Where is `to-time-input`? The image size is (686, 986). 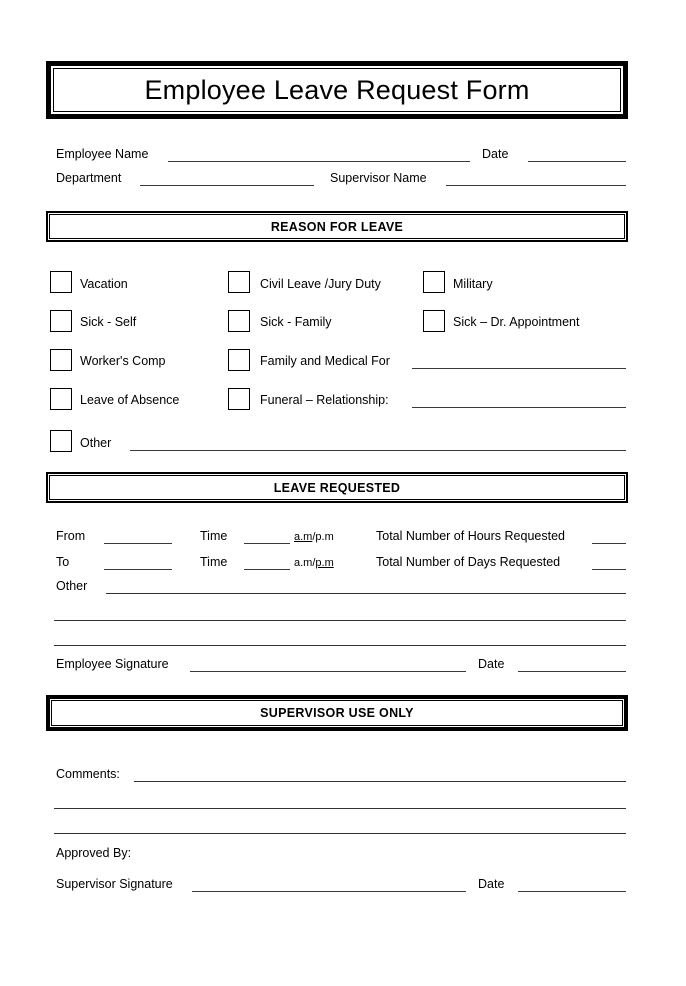
to-time-input is located at coordinates (267, 569).